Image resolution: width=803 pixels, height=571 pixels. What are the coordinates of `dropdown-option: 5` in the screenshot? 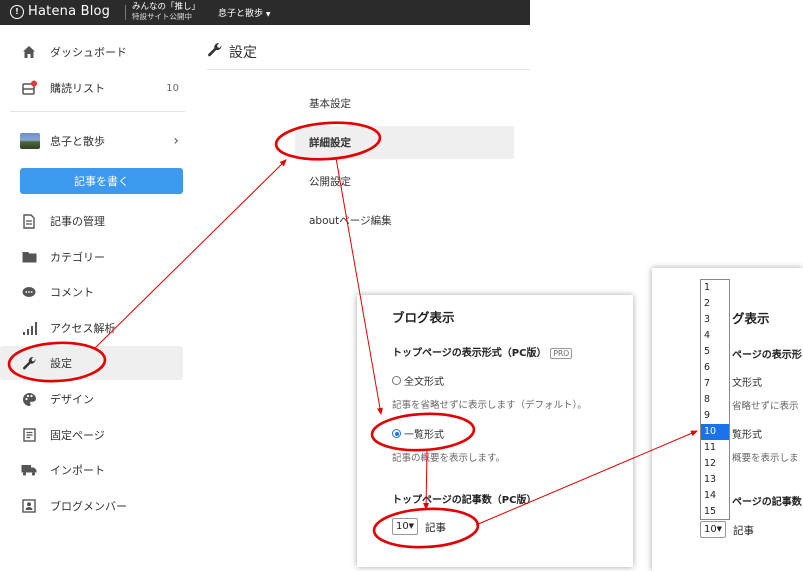 It's located at (715, 352).